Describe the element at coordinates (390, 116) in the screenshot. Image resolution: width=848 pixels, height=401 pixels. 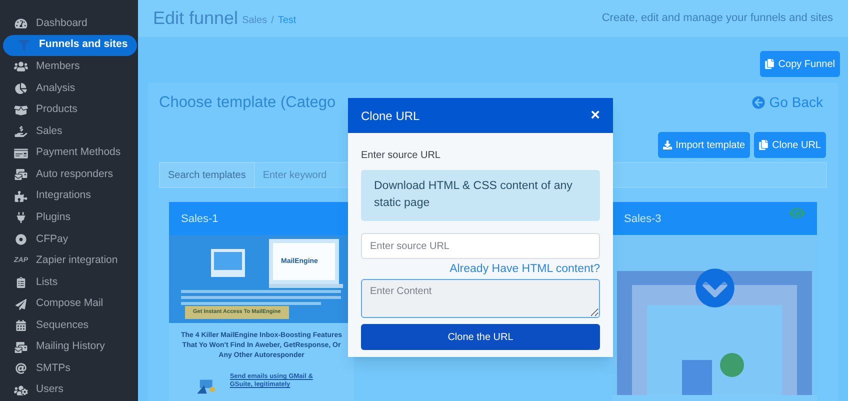
I see `modal-title: Clone URL` at that location.